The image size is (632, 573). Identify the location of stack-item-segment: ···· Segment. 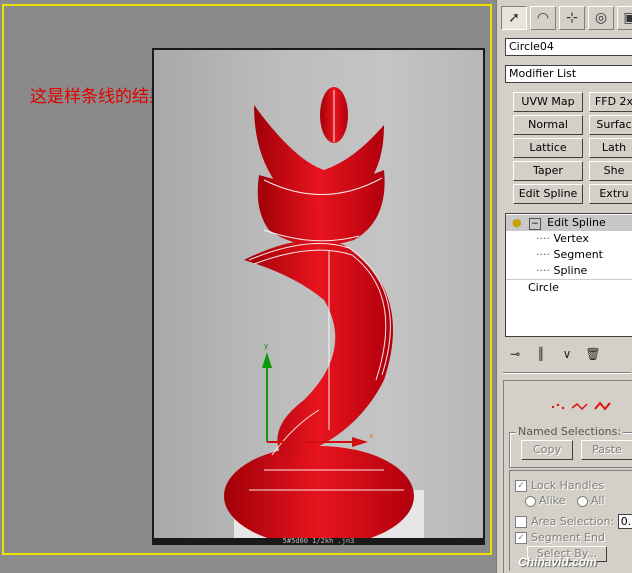
(569, 255).